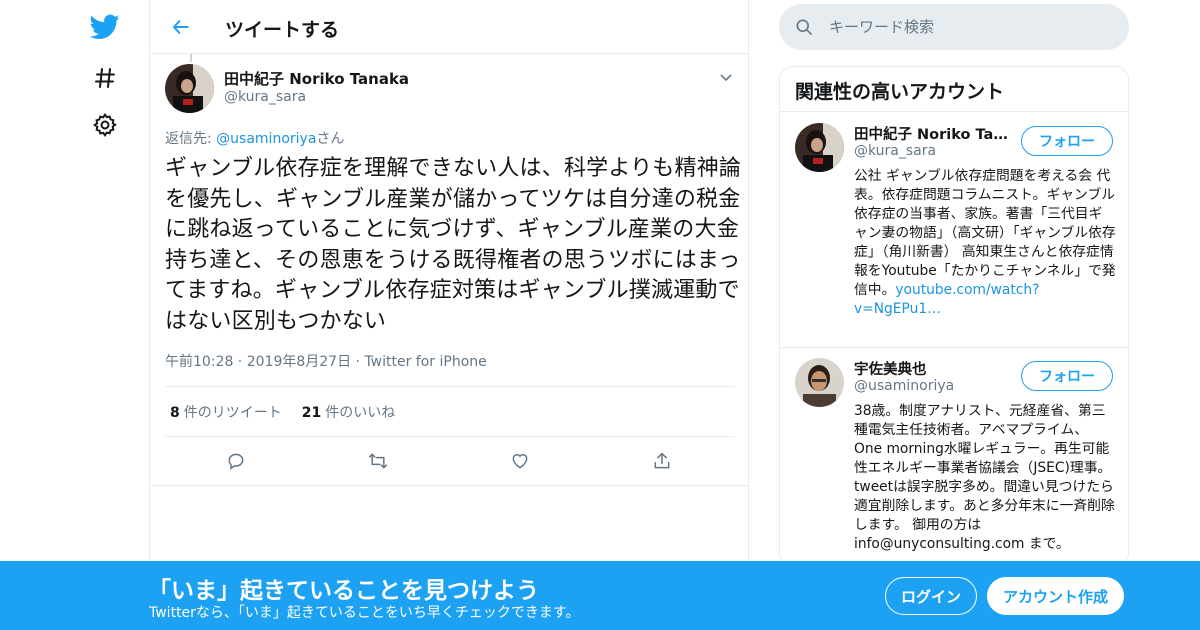  What do you see at coordinates (934, 368) in the screenshot?
I see `account-name: 宇佐美典也` at bounding box center [934, 368].